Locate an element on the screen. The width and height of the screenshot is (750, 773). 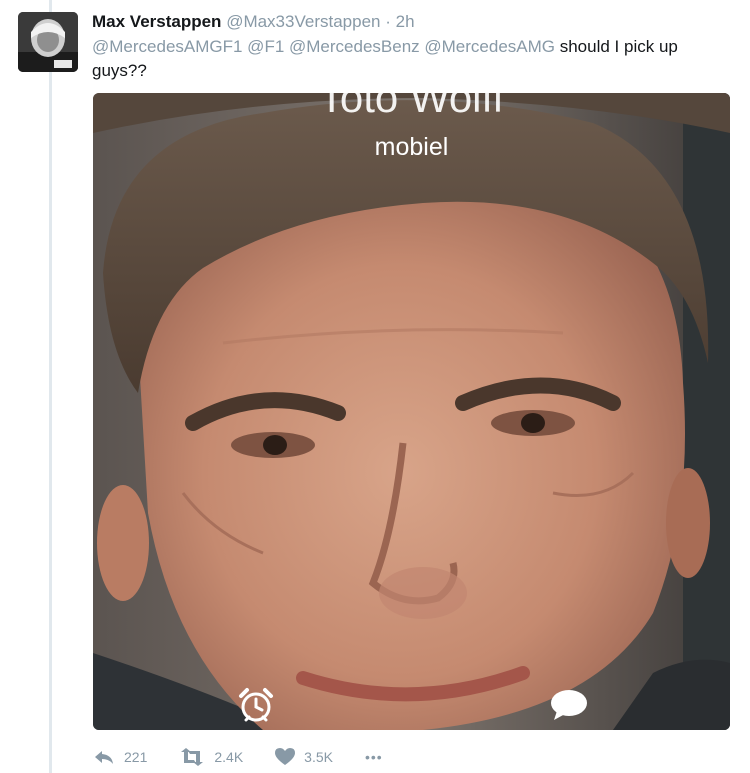
reply-count: 221 is located at coordinates (136, 757).